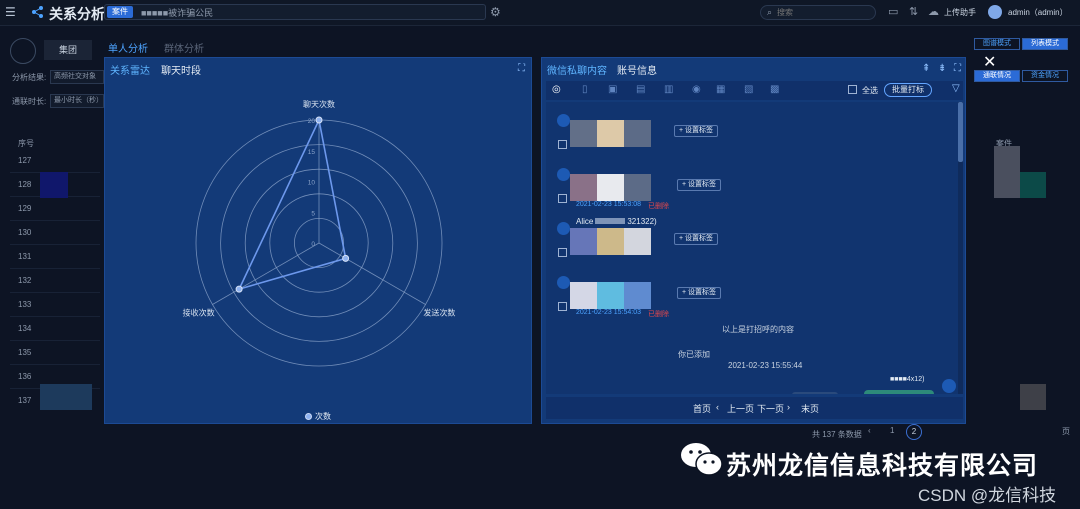 The width and height of the screenshot is (1080, 509). I want to click on contact-status-button: 通联情况, so click(997, 76).